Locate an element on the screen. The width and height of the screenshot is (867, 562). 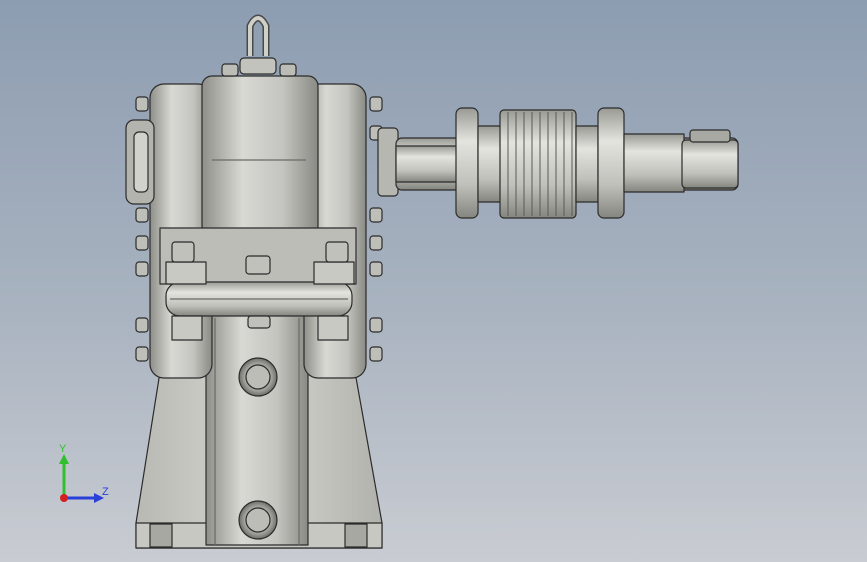
triad-axes is located at coordinates (81, 478).